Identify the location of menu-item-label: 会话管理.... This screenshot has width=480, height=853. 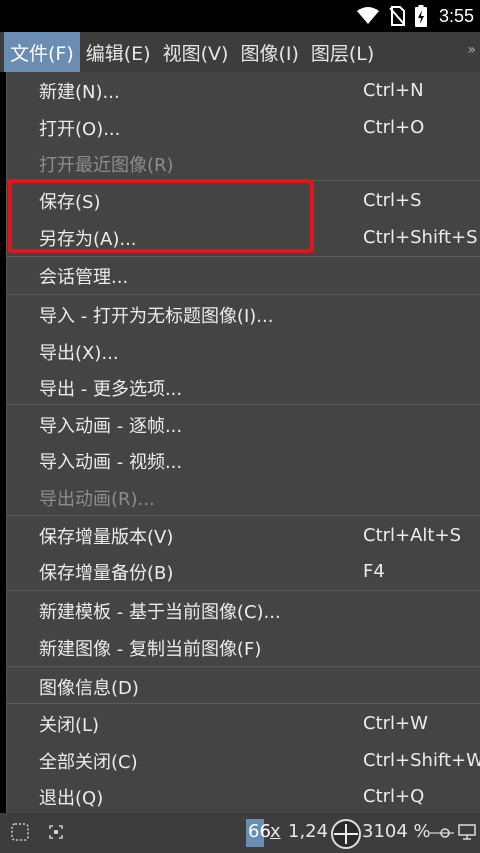
(84, 277).